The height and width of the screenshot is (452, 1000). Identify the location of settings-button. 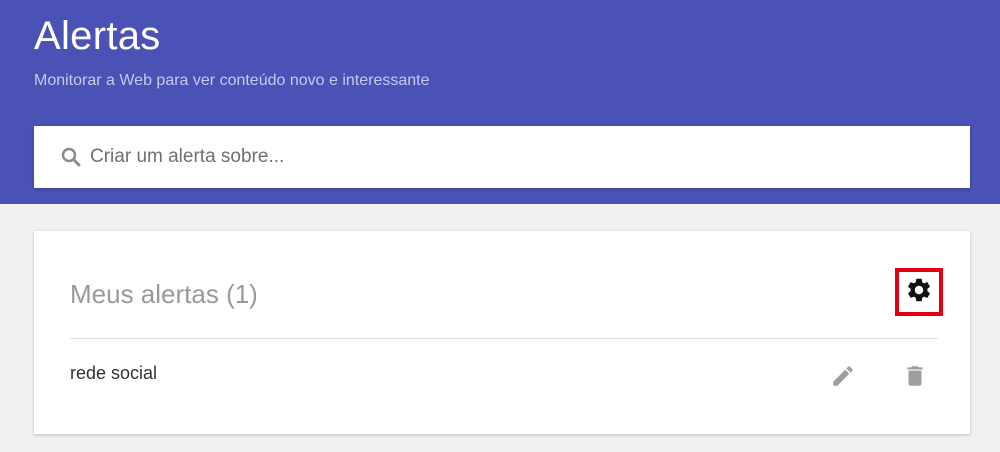
(919, 292).